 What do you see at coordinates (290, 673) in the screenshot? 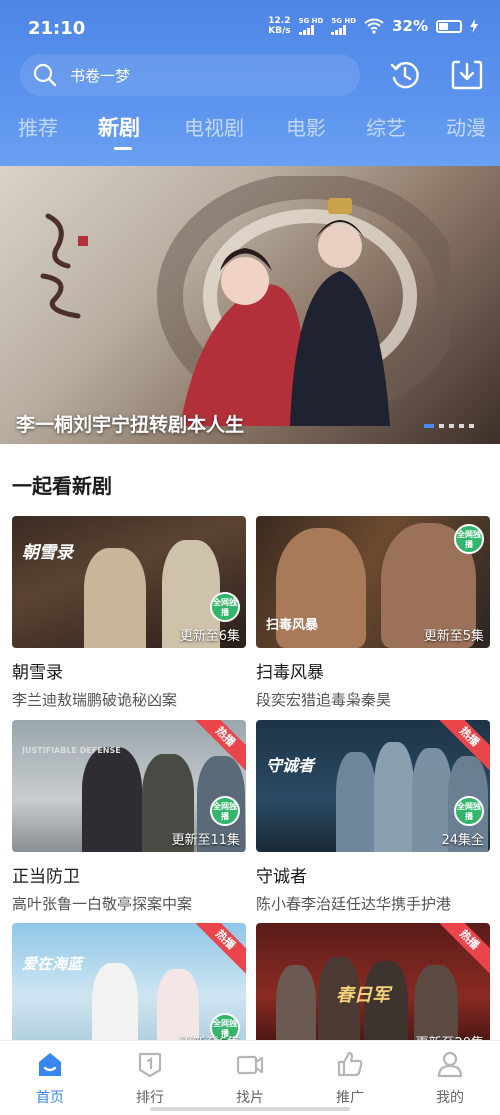
I see `drama-title: 扫毒风暴` at bounding box center [290, 673].